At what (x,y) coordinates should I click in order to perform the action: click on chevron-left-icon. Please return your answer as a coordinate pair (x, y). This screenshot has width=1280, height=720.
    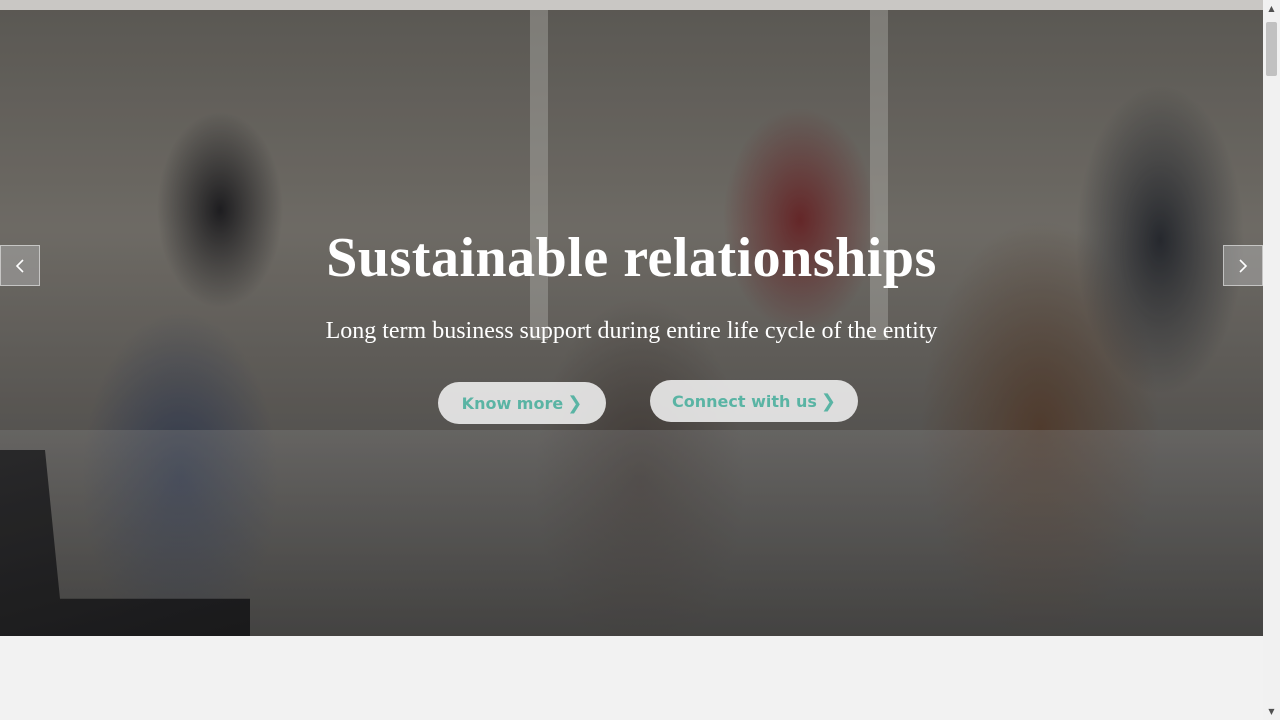
    Looking at the image, I should click on (19, 265).